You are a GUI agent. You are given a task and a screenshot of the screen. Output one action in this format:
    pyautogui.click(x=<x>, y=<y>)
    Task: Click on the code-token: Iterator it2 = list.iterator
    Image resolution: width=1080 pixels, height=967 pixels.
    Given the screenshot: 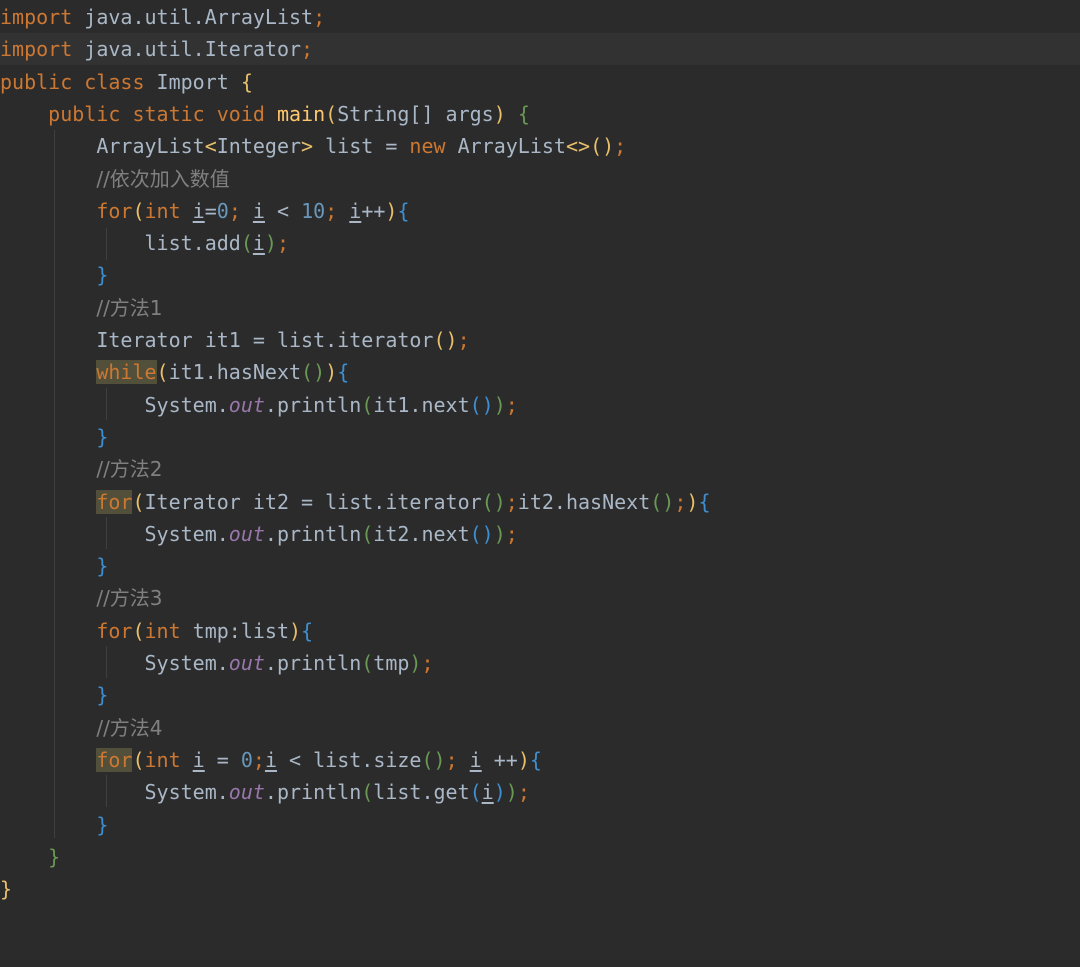 What is the action you would take?
    pyautogui.click(x=313, y=501)
    